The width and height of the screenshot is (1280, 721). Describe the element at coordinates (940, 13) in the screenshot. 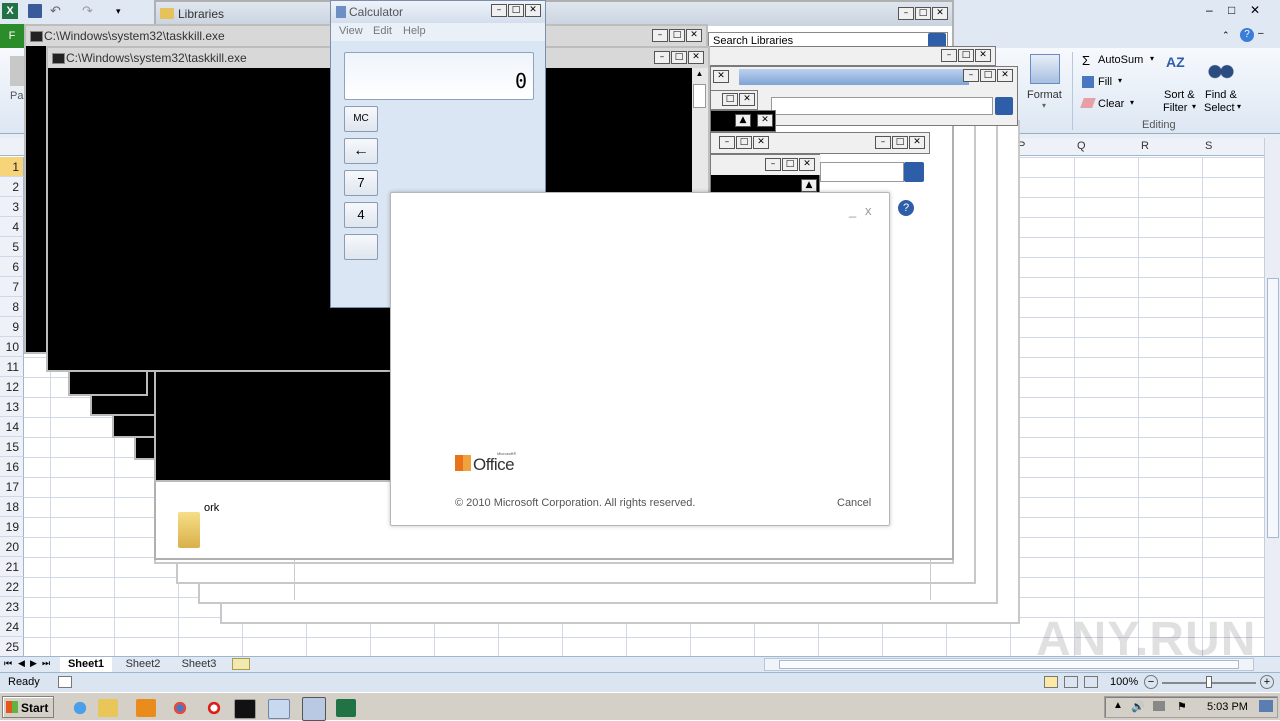

I see `libraries-close-button: ✕` at that location.